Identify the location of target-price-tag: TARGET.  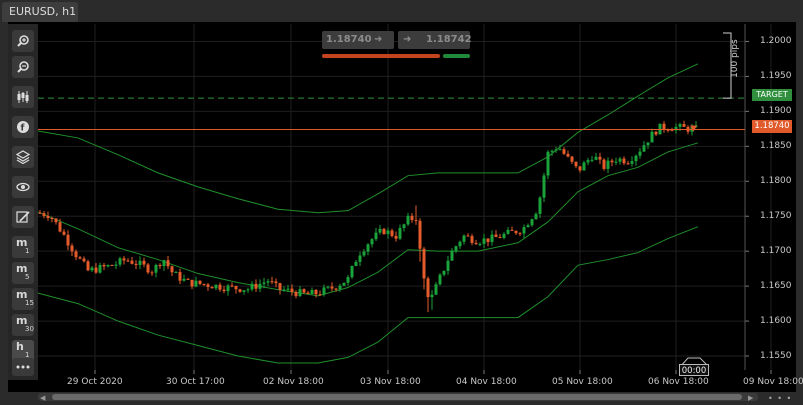
(772, 95).